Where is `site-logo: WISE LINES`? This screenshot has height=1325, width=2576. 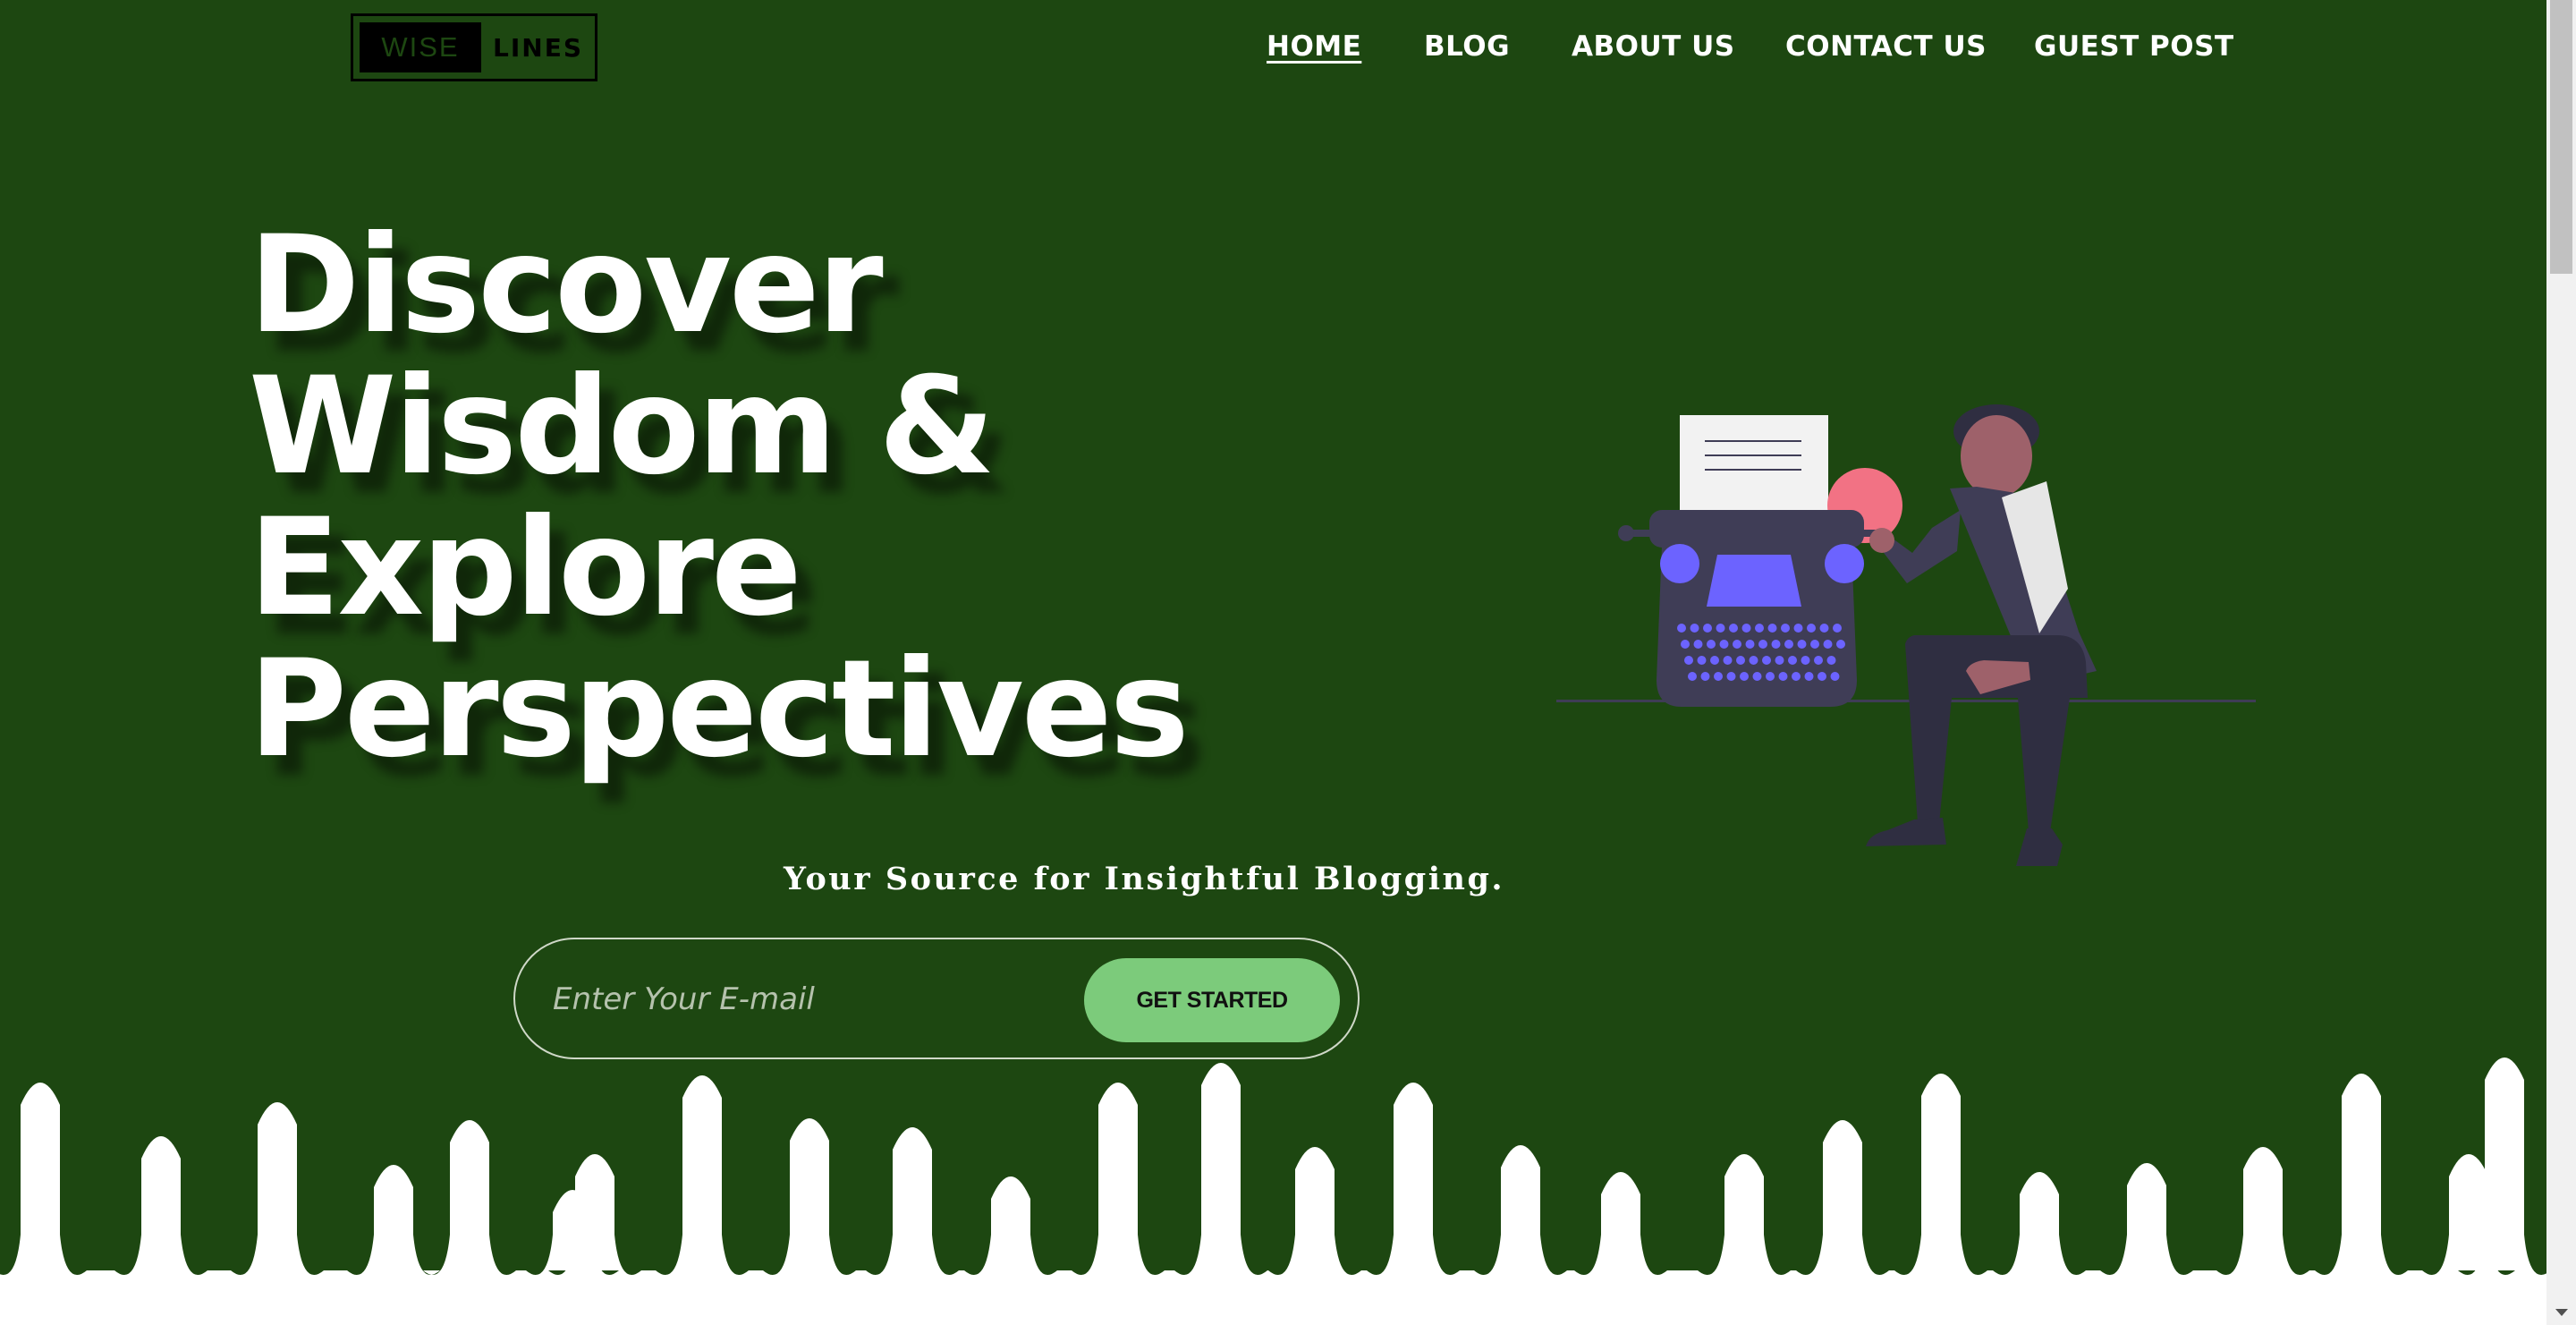
site-logo: WISE LINES is located at coordinates (474, 47).